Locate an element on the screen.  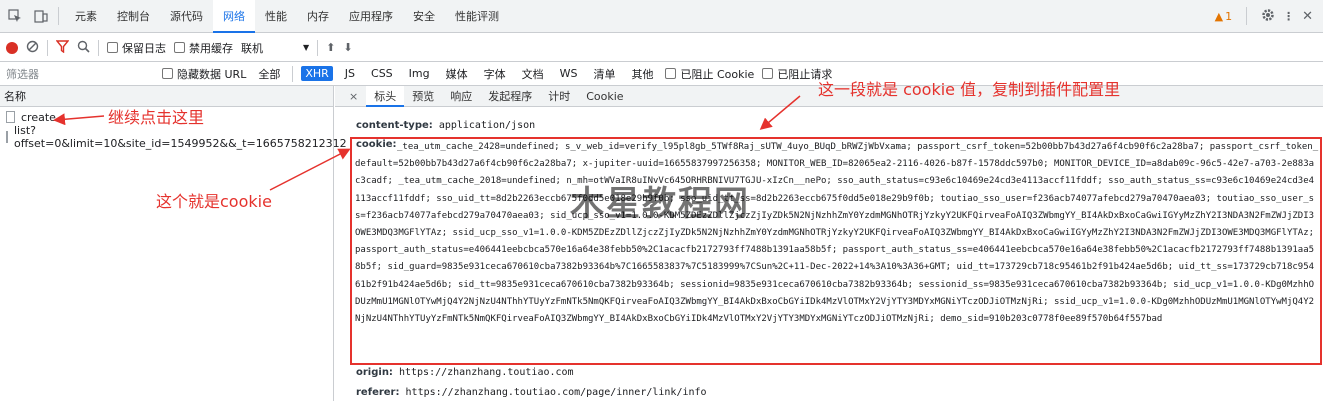
arrow-to-create is located at coordinates (79, 119).